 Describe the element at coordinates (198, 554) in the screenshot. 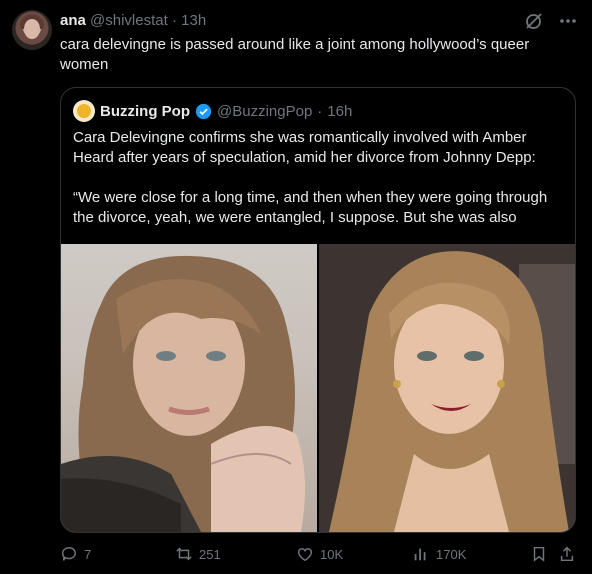

I see `repost-button: 251` at that location.